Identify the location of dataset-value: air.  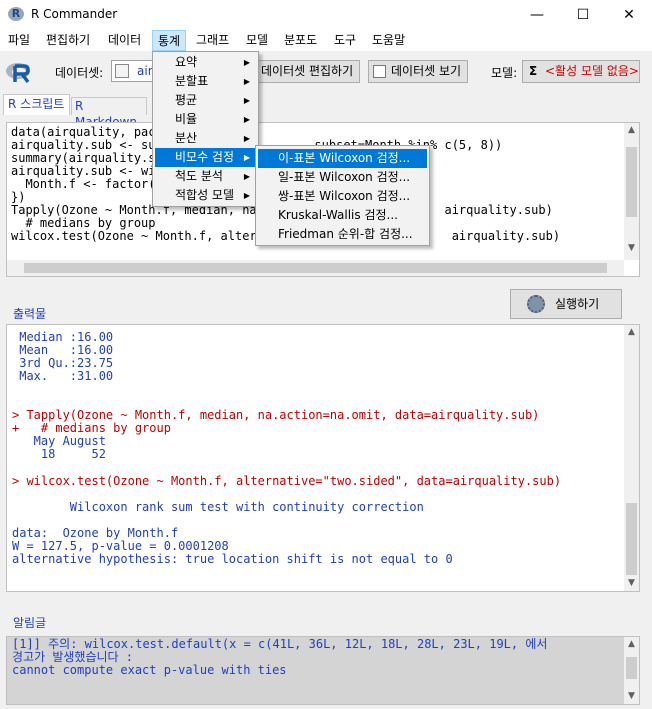
(145, 71).